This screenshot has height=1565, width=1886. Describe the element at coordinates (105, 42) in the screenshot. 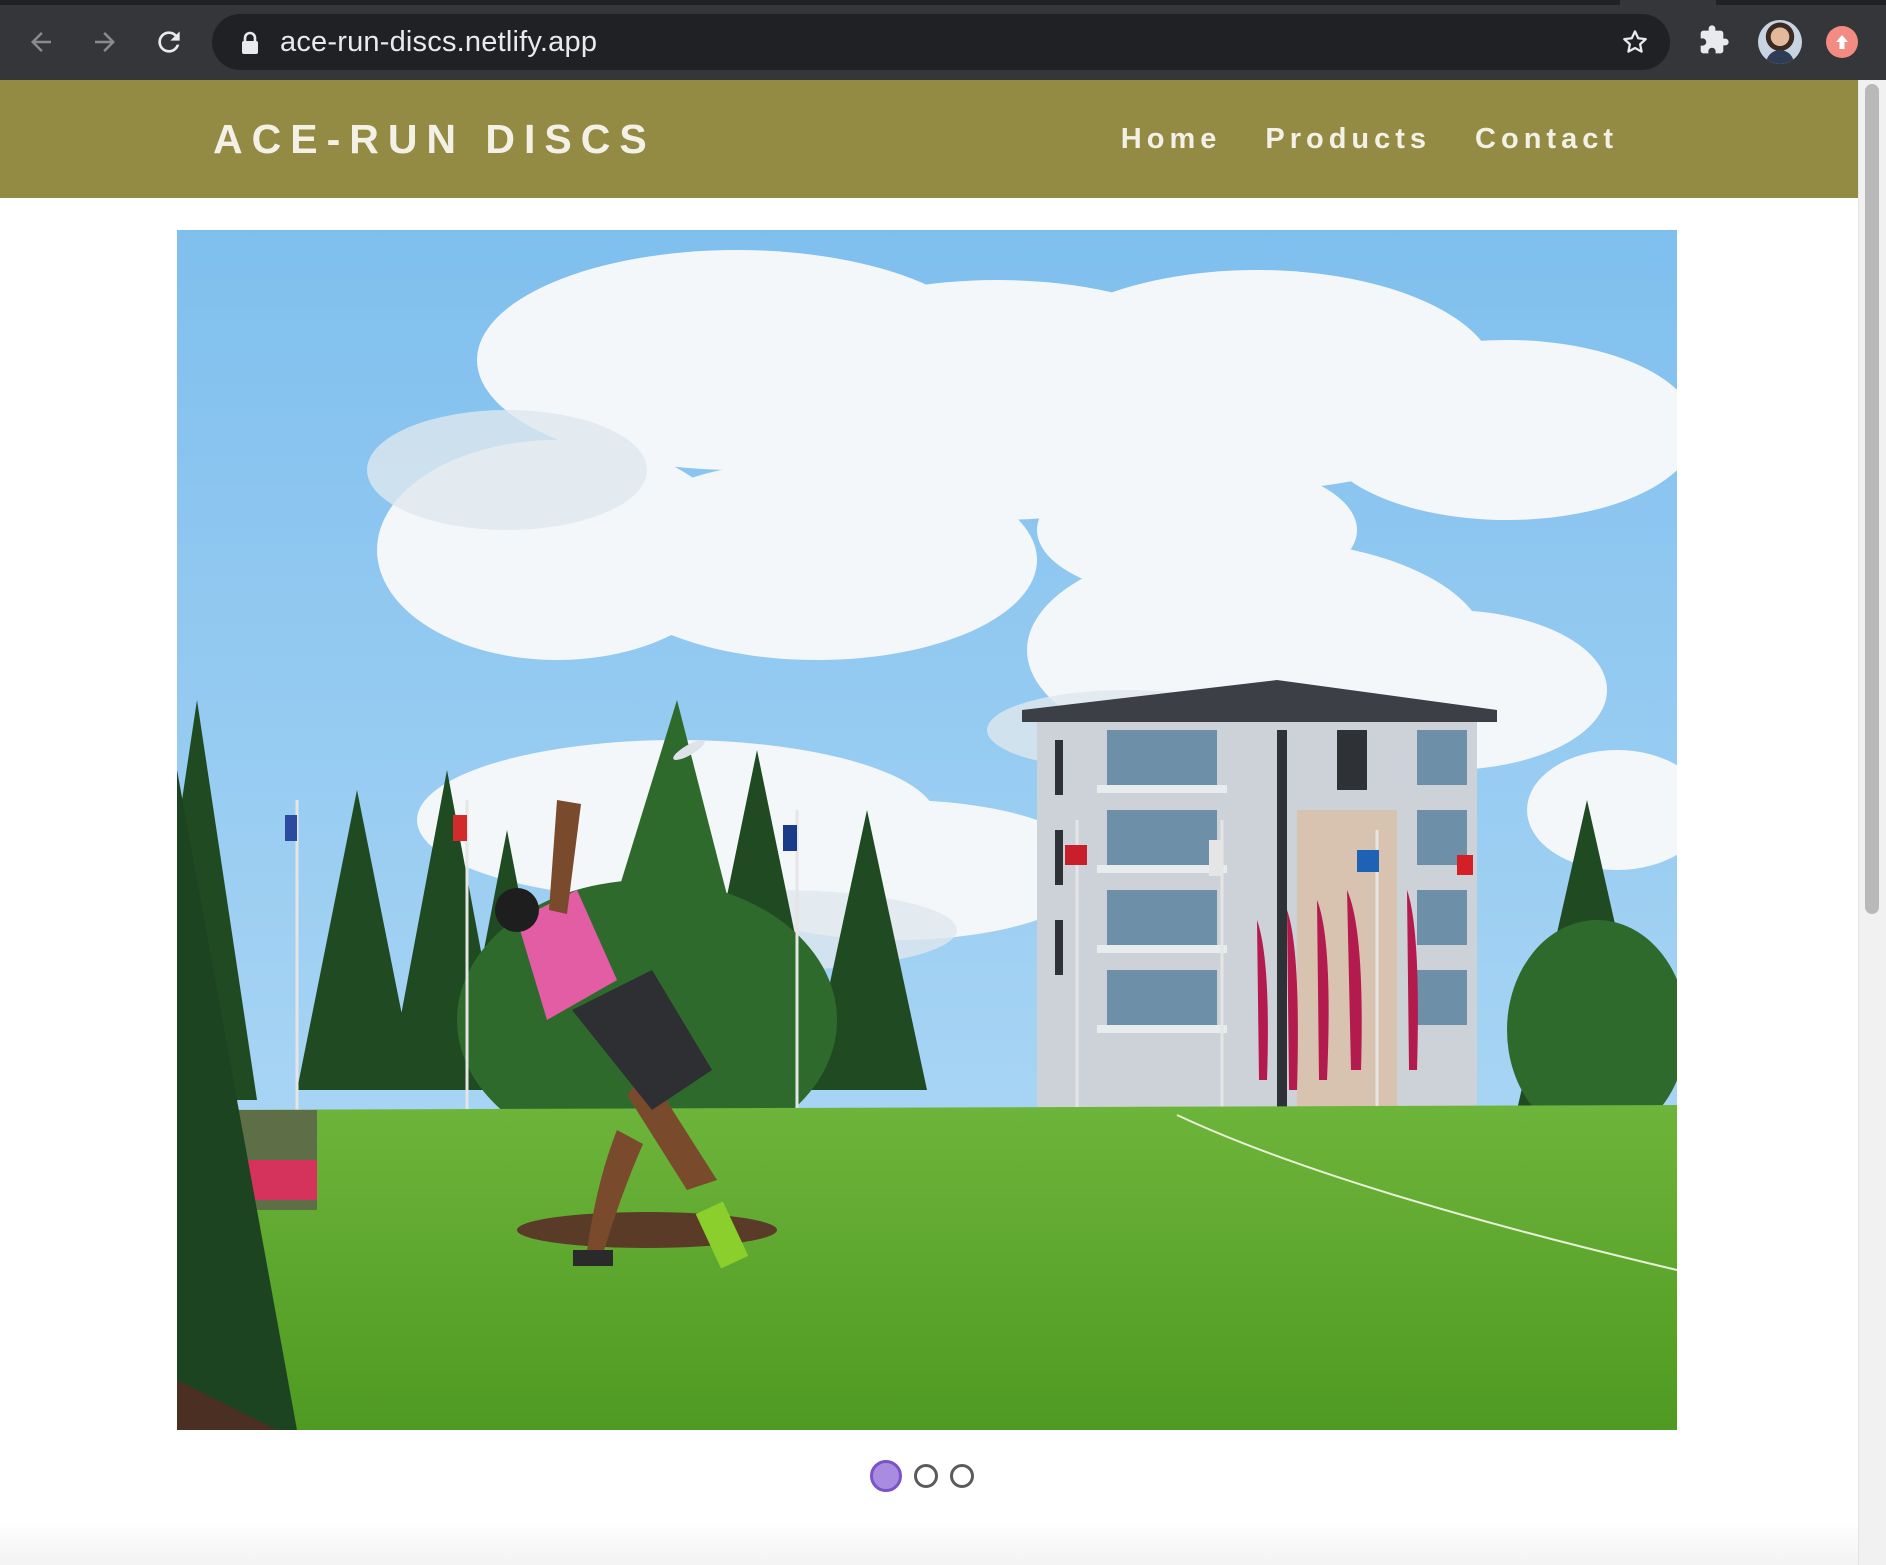

I see `forward-arrow-icon` at that location.